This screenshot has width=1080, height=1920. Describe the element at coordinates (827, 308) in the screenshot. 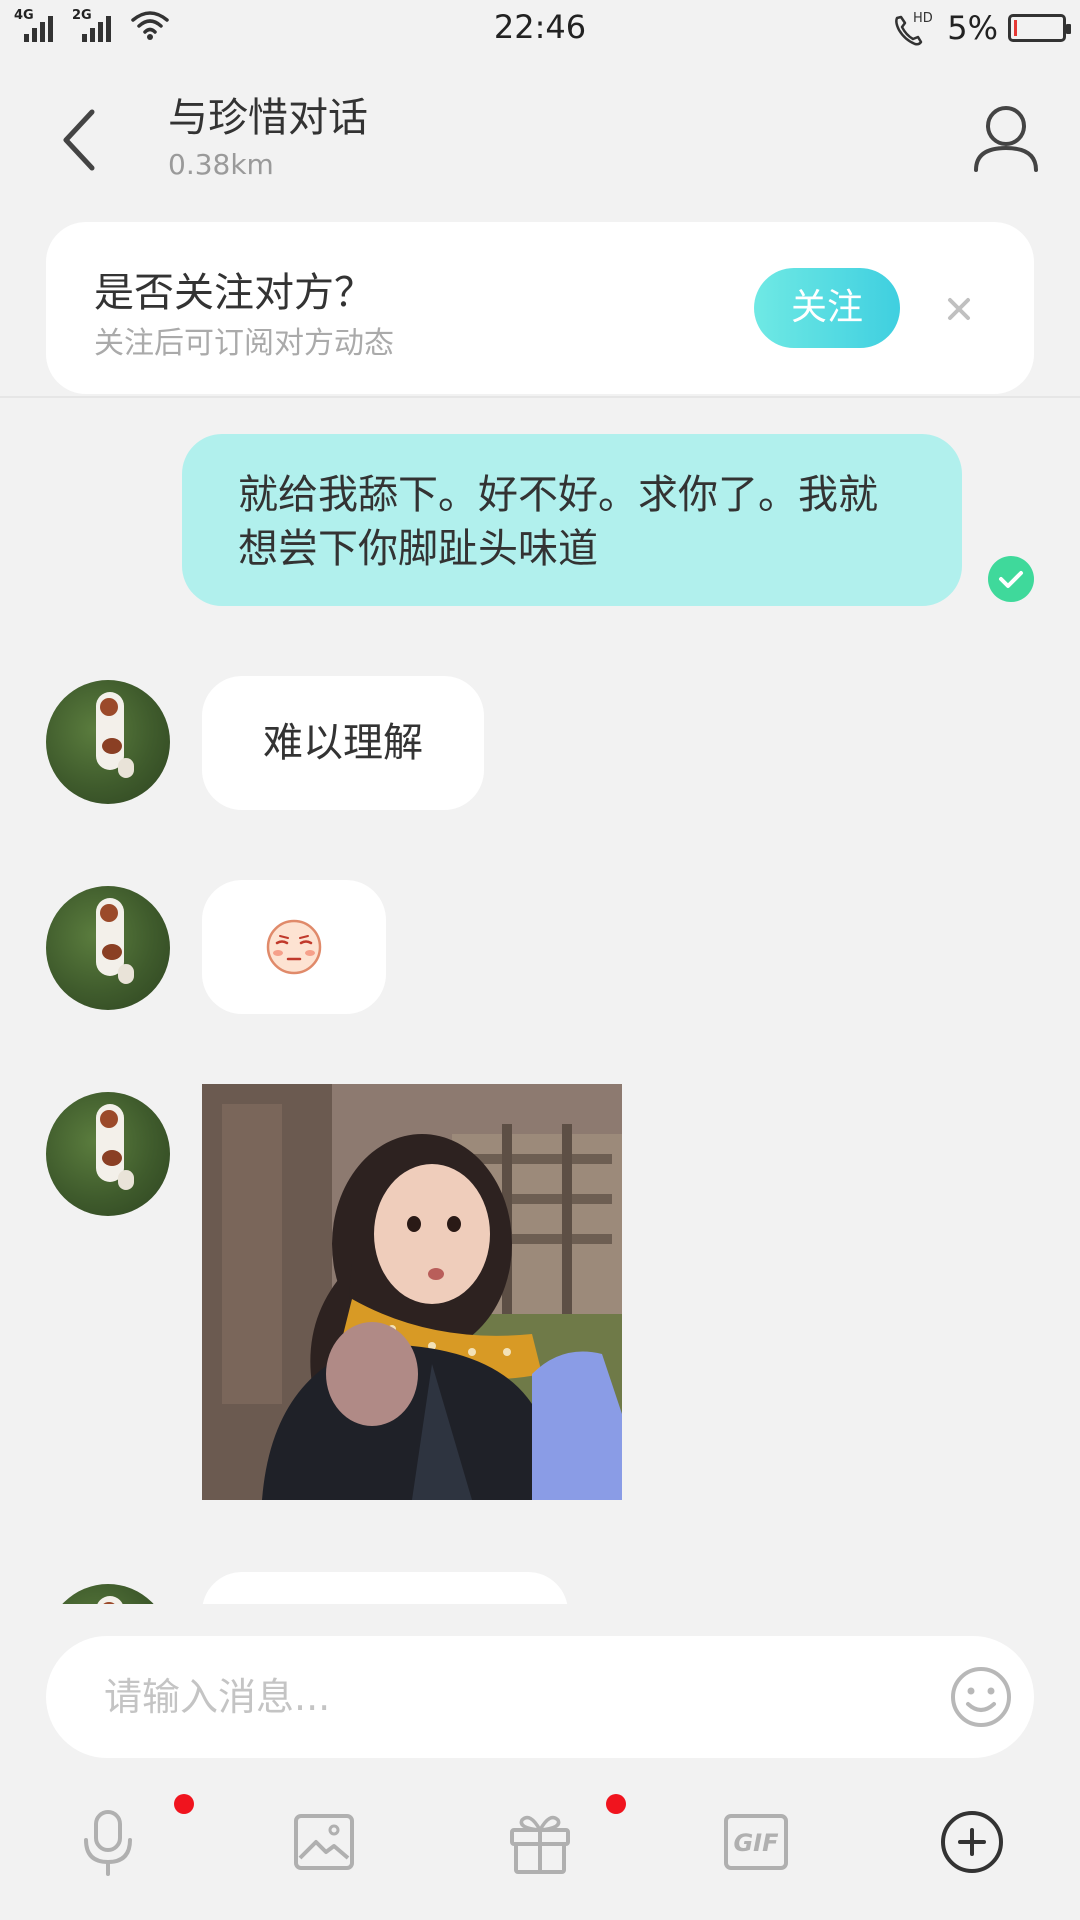

I see `follow-button: 关注` at that location.